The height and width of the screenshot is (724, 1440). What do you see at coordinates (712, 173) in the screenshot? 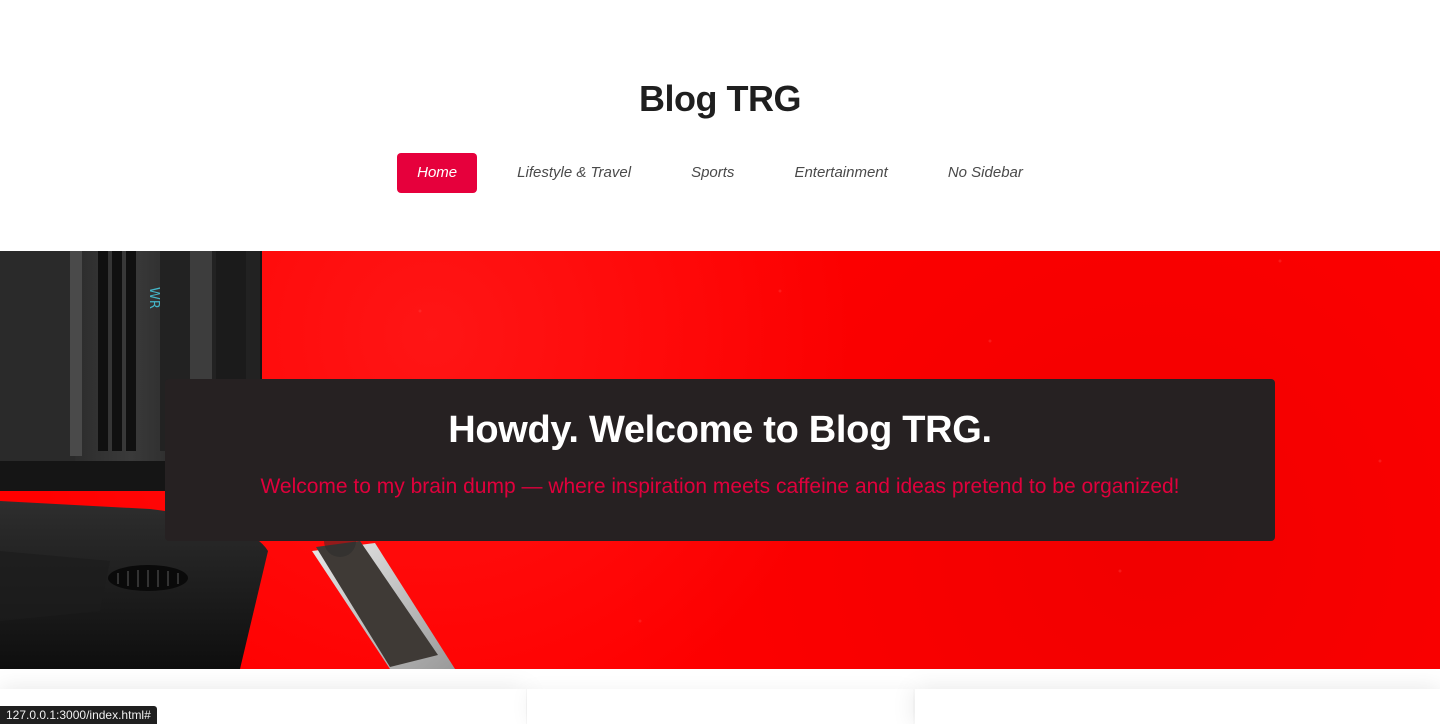
I see `nav-item-sports: Sports` at bounding box center [712, 173].